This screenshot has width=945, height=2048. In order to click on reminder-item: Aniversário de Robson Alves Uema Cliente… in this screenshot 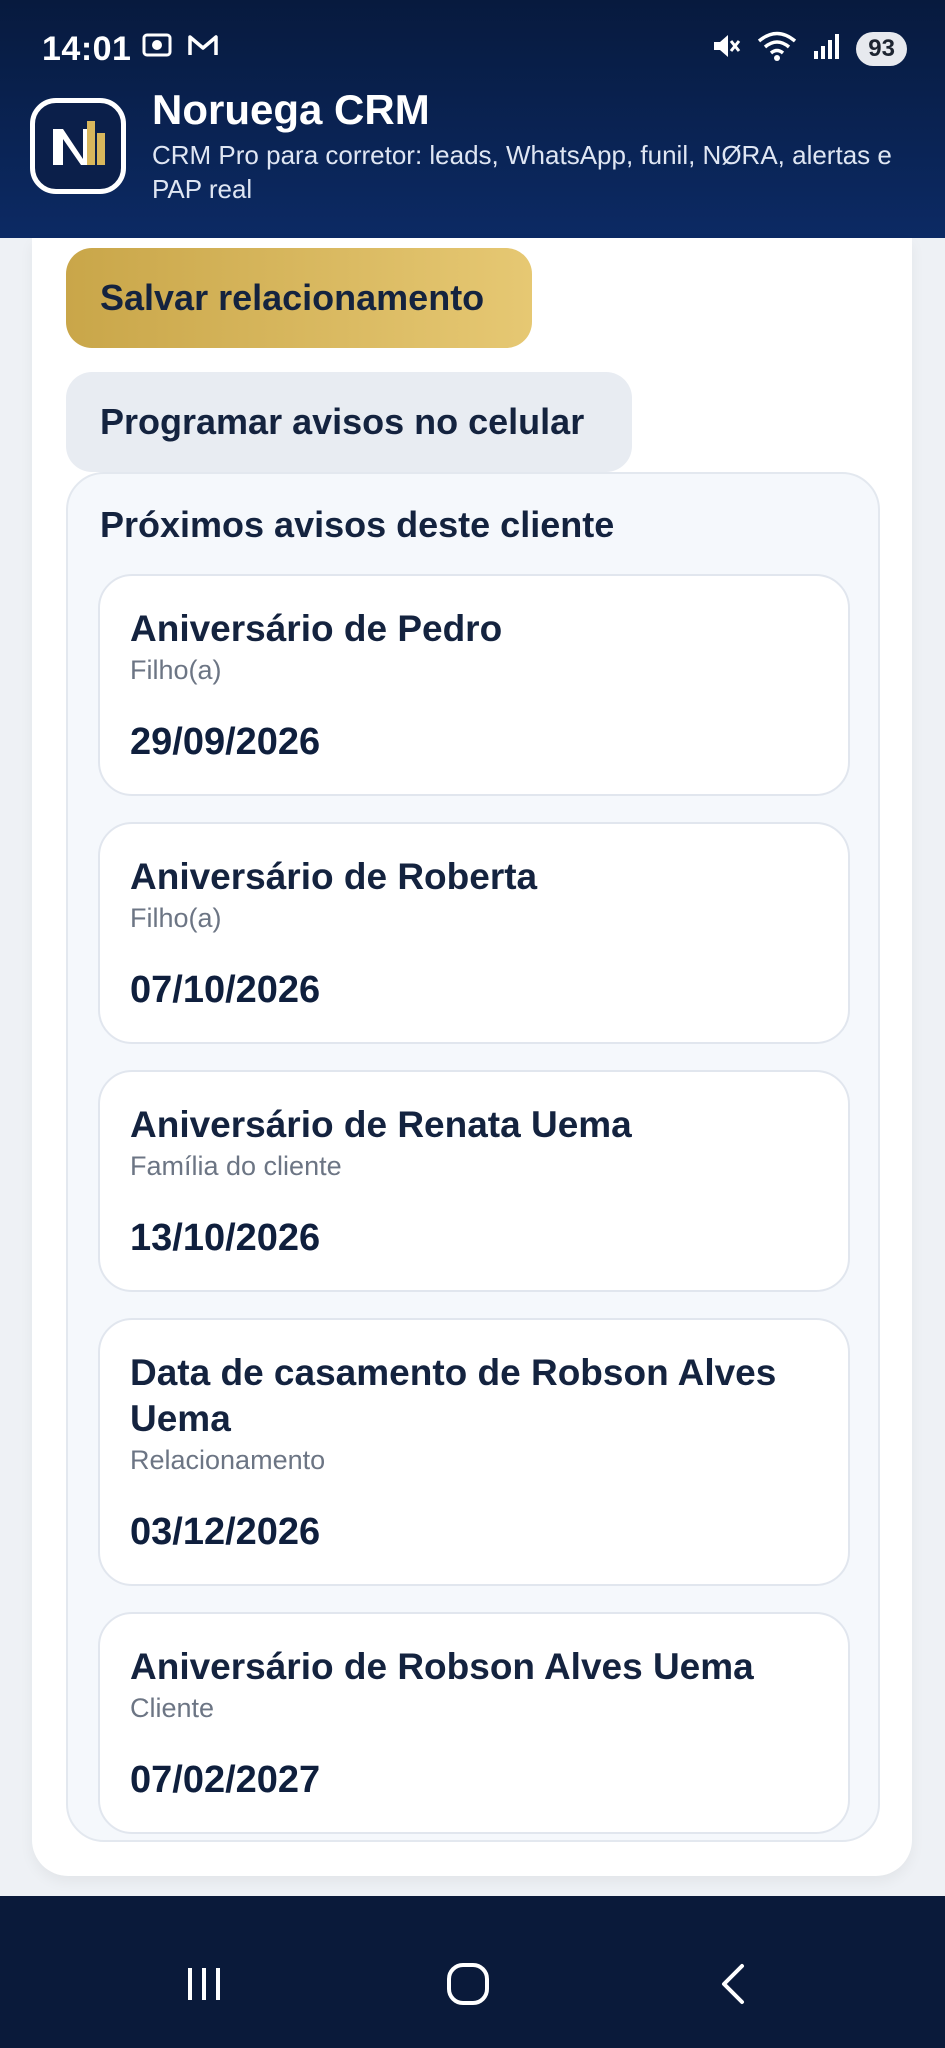, I will do `click(474, 1723)`.